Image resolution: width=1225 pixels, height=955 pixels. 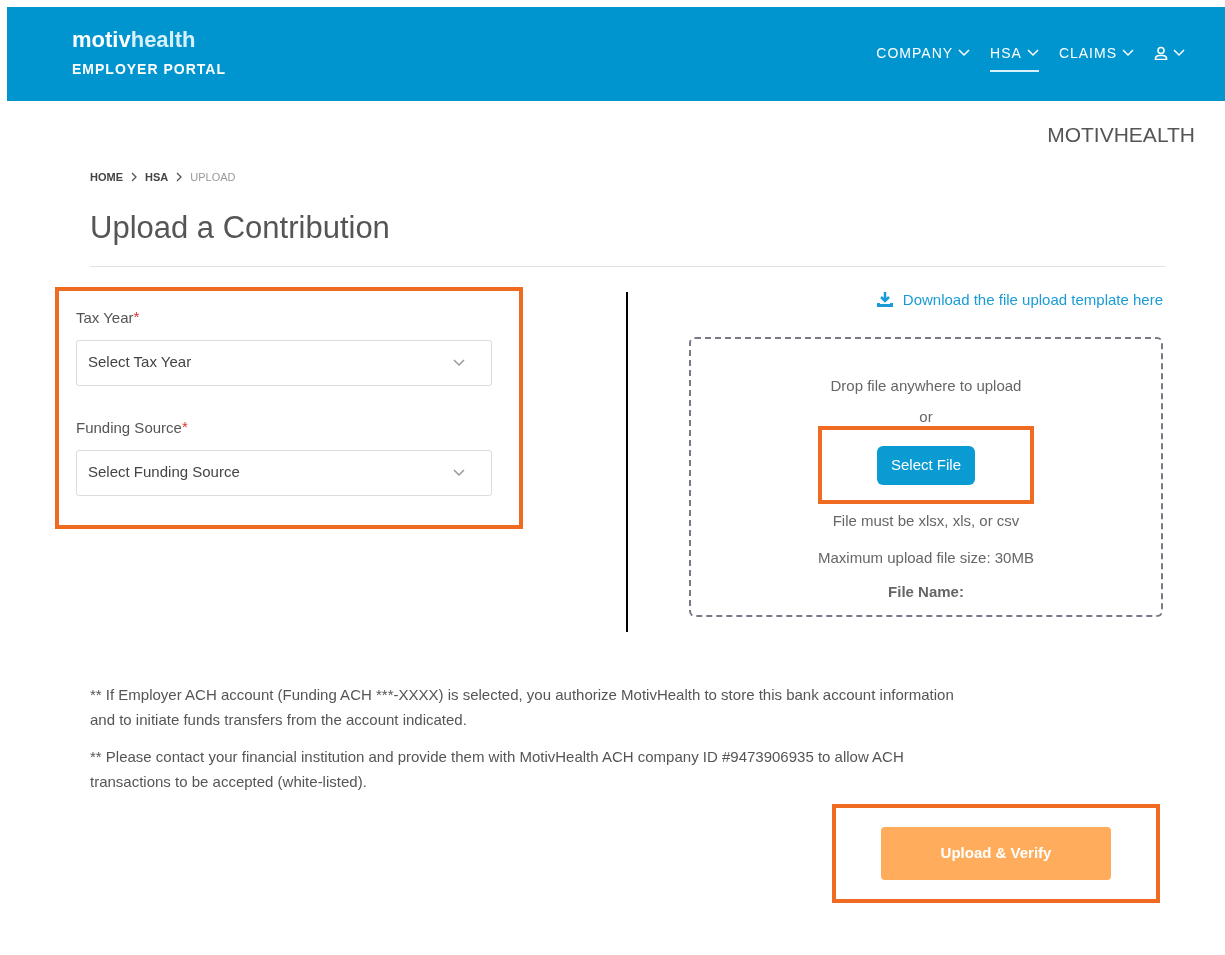 I want to click on file-type-hint: File must be xlsx, xls, or csv, so click(x=926, y=521).